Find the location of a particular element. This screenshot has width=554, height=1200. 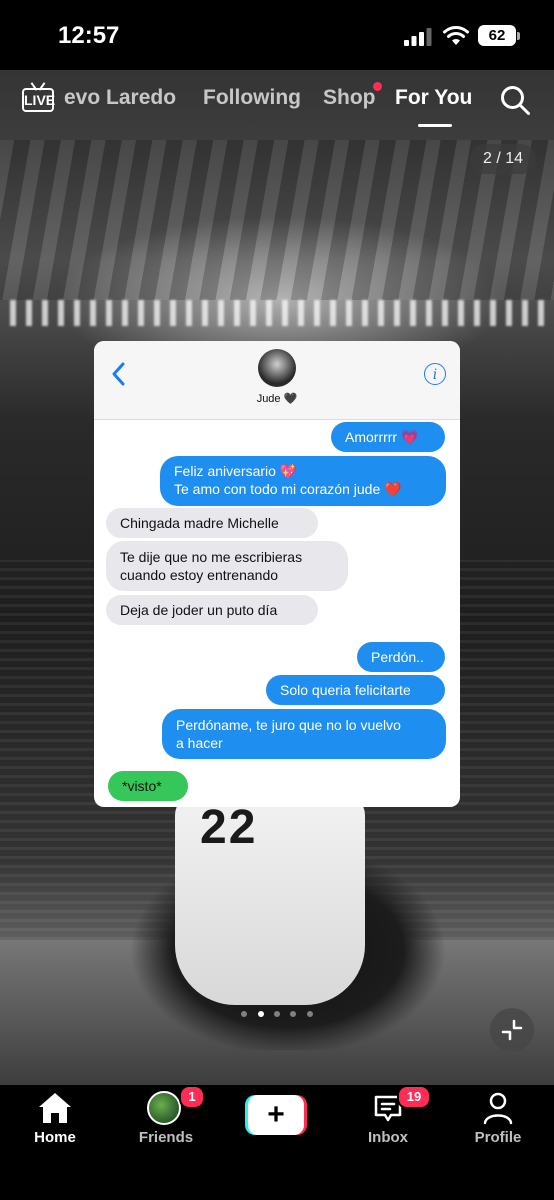

home-icon is located at coordinates (55, 1108).